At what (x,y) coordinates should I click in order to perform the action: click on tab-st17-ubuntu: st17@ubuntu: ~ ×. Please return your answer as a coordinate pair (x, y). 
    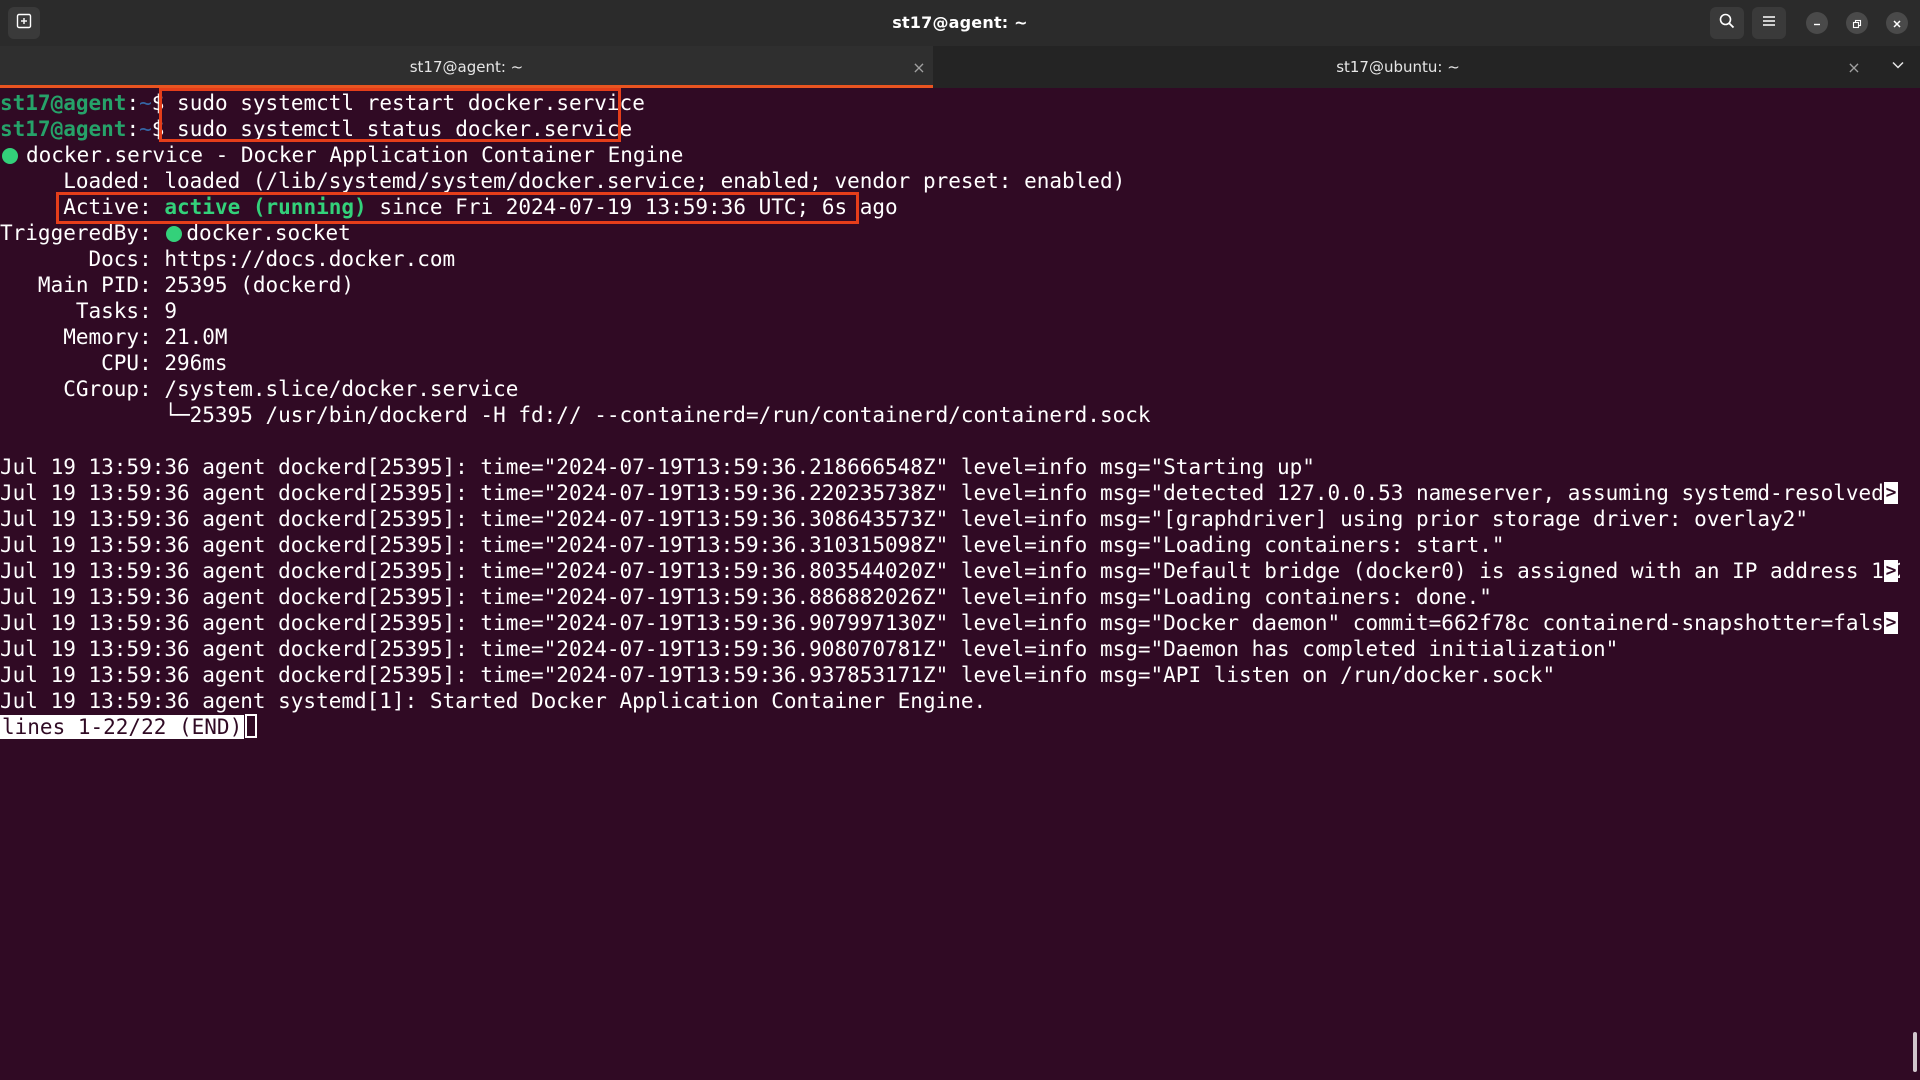
    Looking at the image, I should click on (1398, 67).